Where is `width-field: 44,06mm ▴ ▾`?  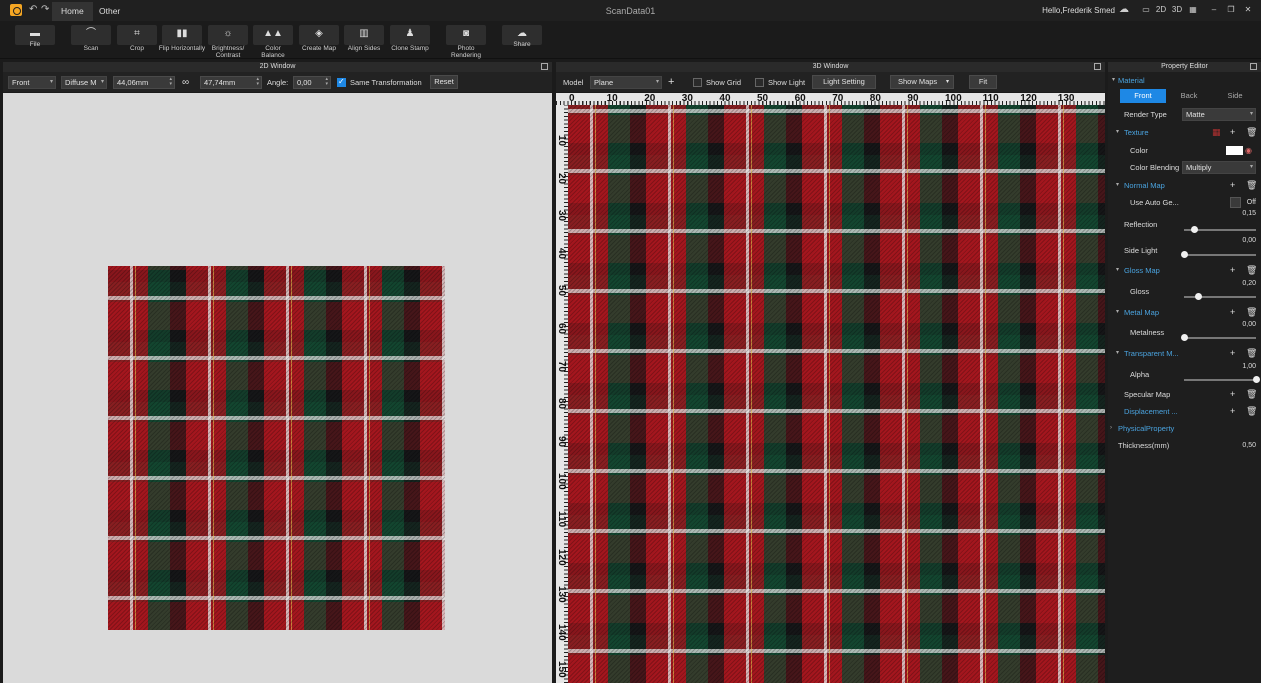 width-field: 44,06mm ▴ ▾ is located at coordinates (144, 82).